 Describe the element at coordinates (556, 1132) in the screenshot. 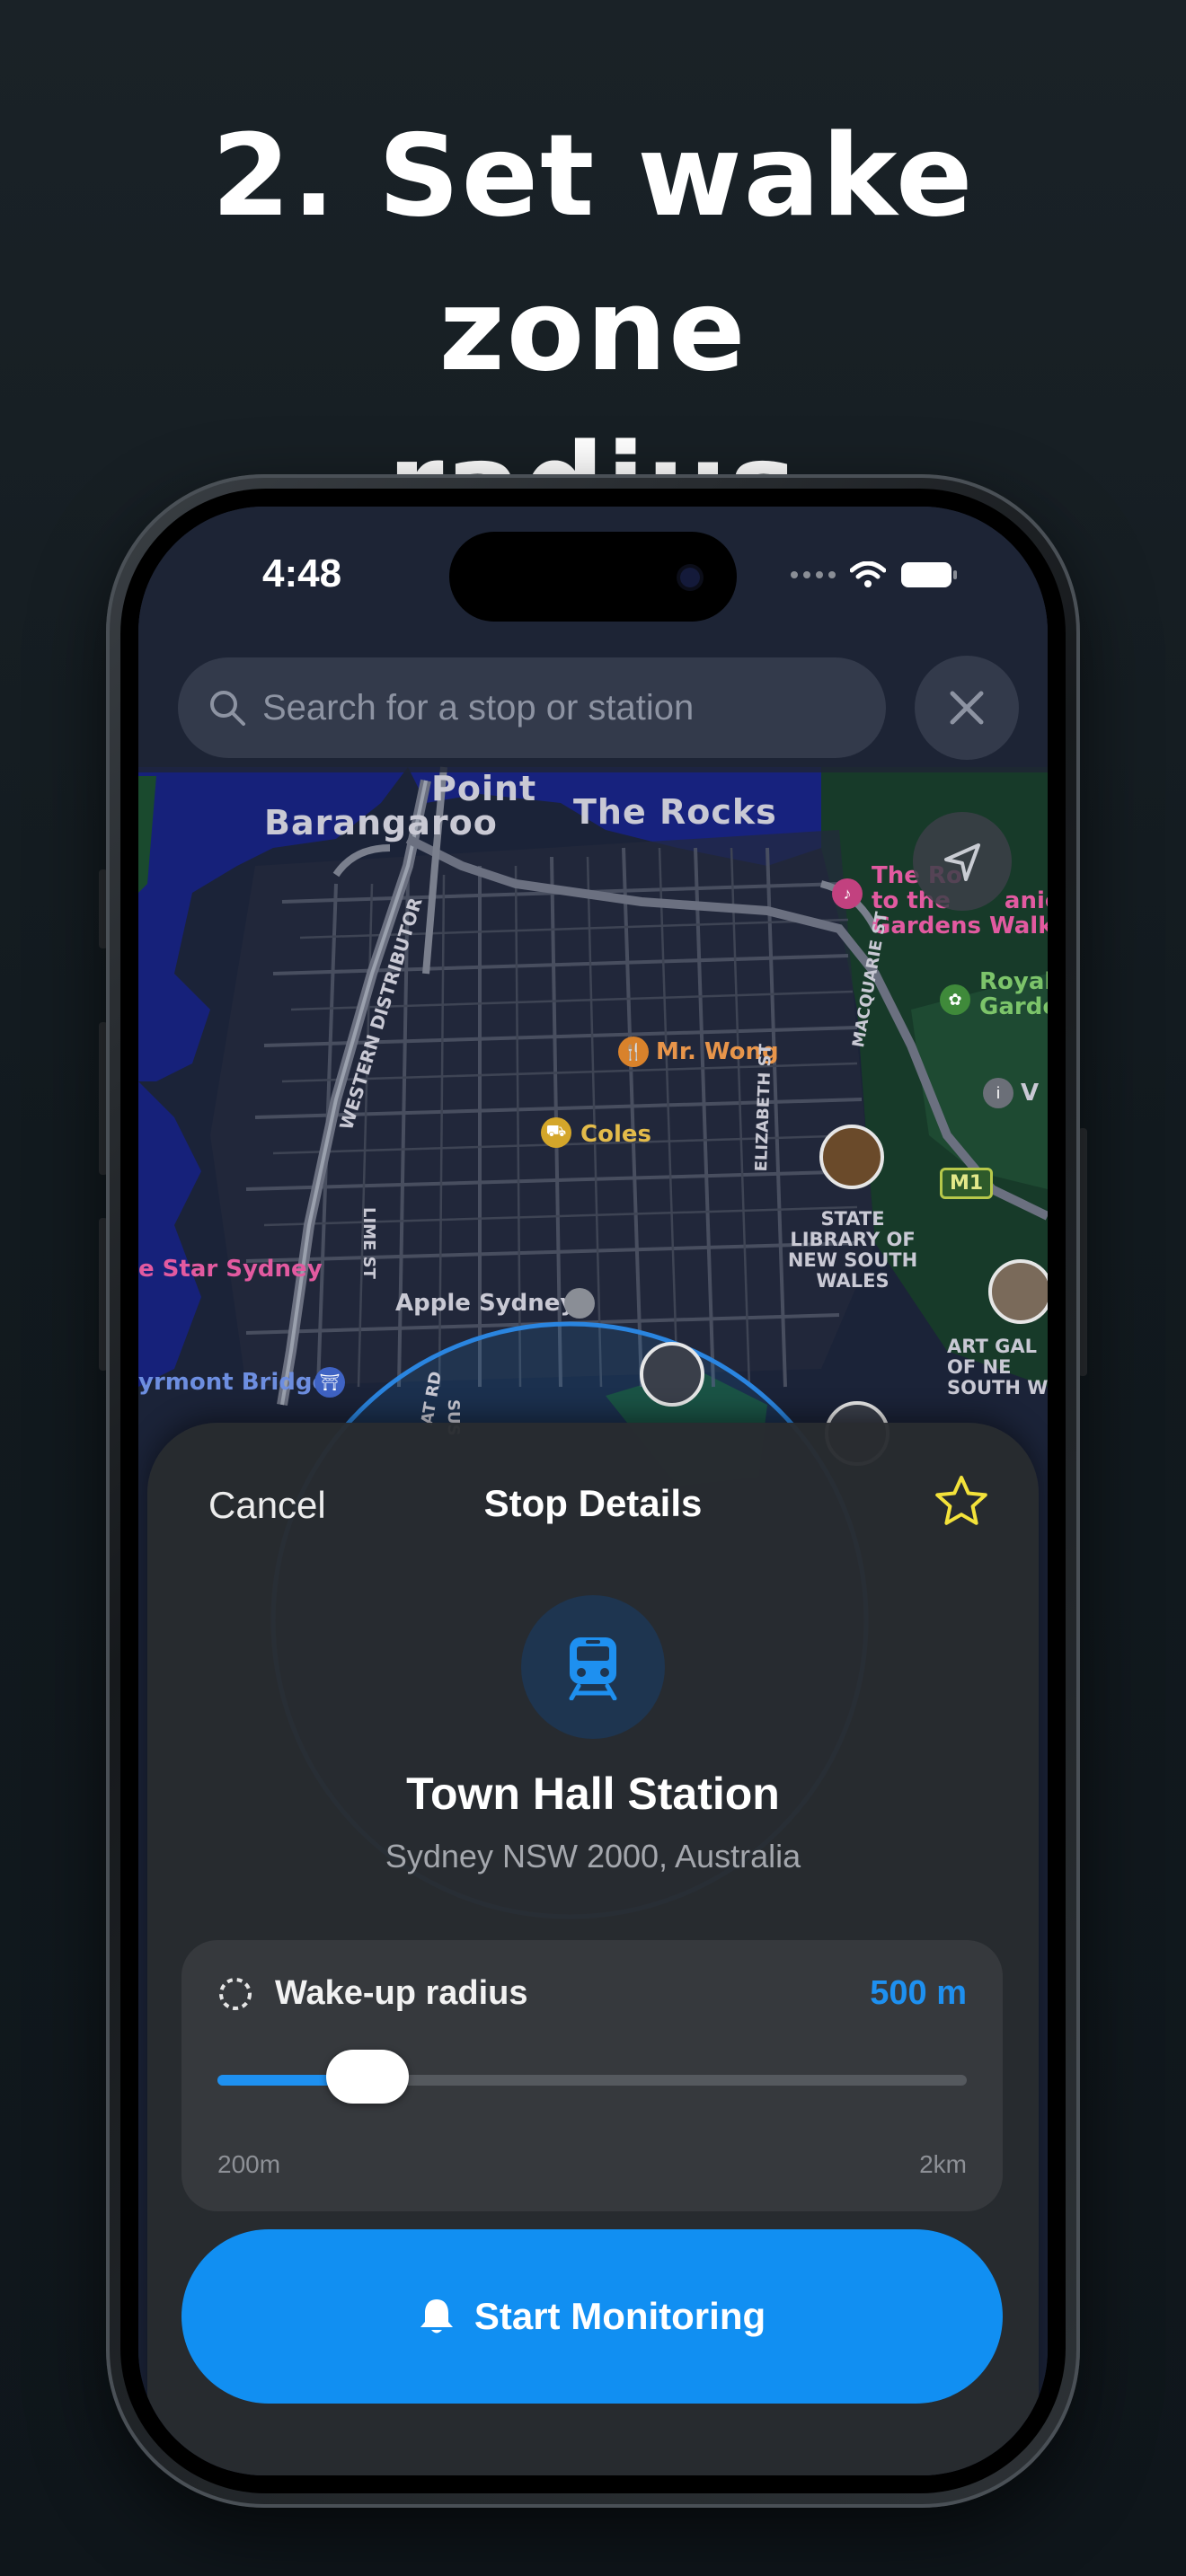

I see `shopping-poi-icon: ⛟` at that location.